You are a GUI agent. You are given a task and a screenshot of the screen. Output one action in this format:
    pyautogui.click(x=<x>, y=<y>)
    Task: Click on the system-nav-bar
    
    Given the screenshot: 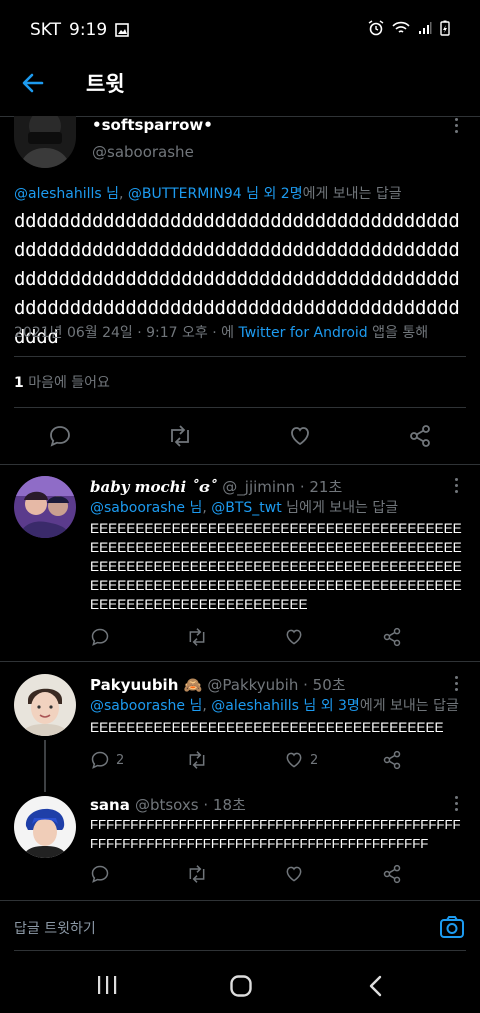 What is the action you would take?
    pyautogui.click(x=240, y=985)
    